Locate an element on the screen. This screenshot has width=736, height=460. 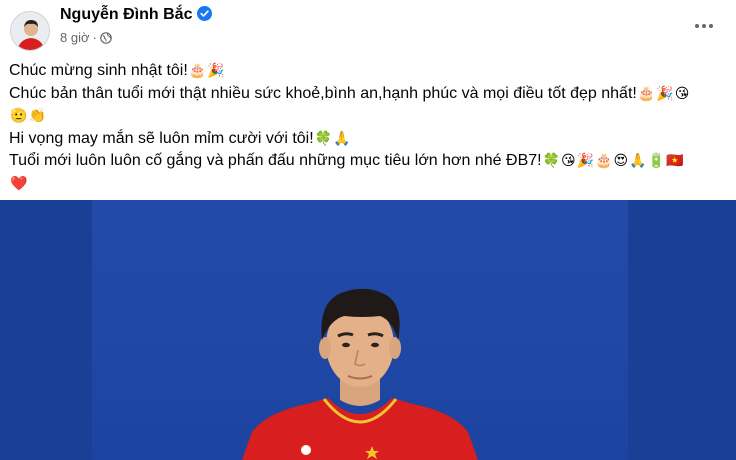
clapping-hands-icon: 👏 is located at coordinates (37, 115).